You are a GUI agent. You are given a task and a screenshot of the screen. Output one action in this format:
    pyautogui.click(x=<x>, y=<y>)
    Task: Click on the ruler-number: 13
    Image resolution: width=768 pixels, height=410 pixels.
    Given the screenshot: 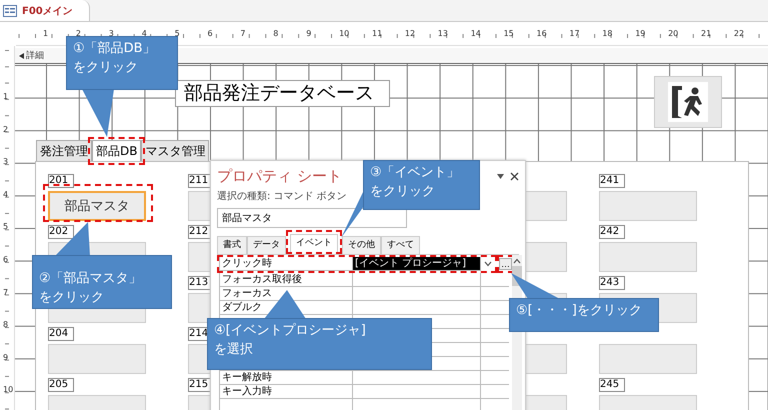 What is the action you would take?
    pyautogui.click(x=443, y=33)
    